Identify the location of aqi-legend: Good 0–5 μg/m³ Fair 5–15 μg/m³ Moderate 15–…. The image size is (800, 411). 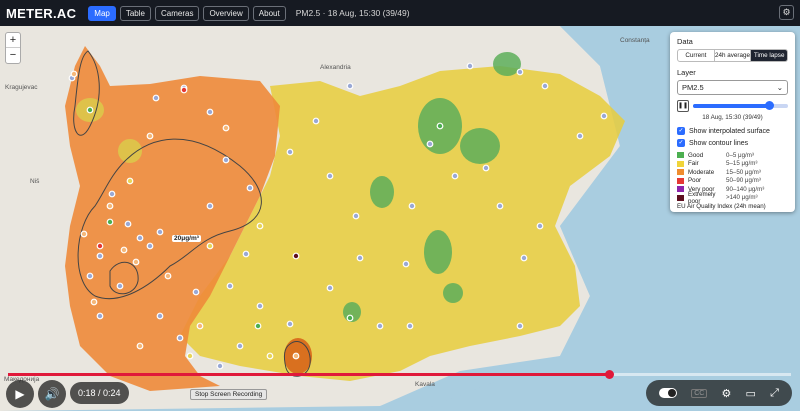
(732, 180).